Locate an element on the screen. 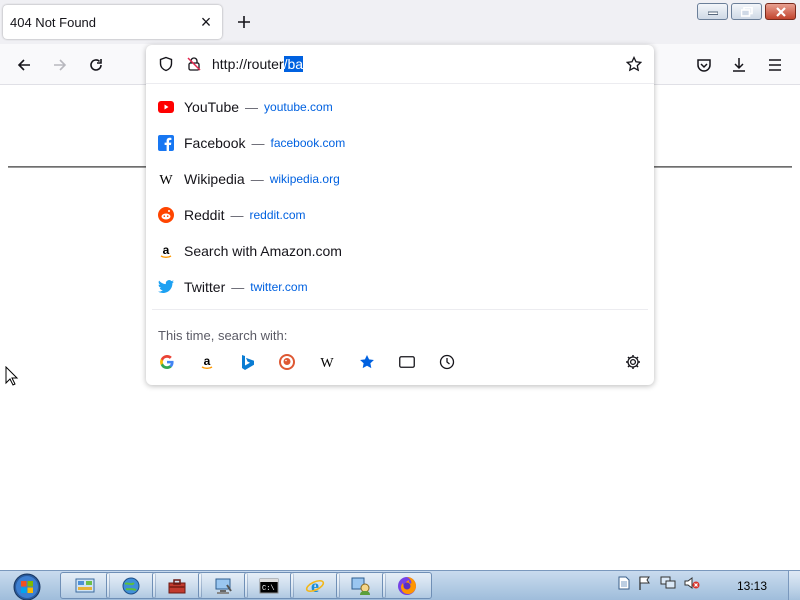  computer-management-icon is located at coordinates (223, 585).